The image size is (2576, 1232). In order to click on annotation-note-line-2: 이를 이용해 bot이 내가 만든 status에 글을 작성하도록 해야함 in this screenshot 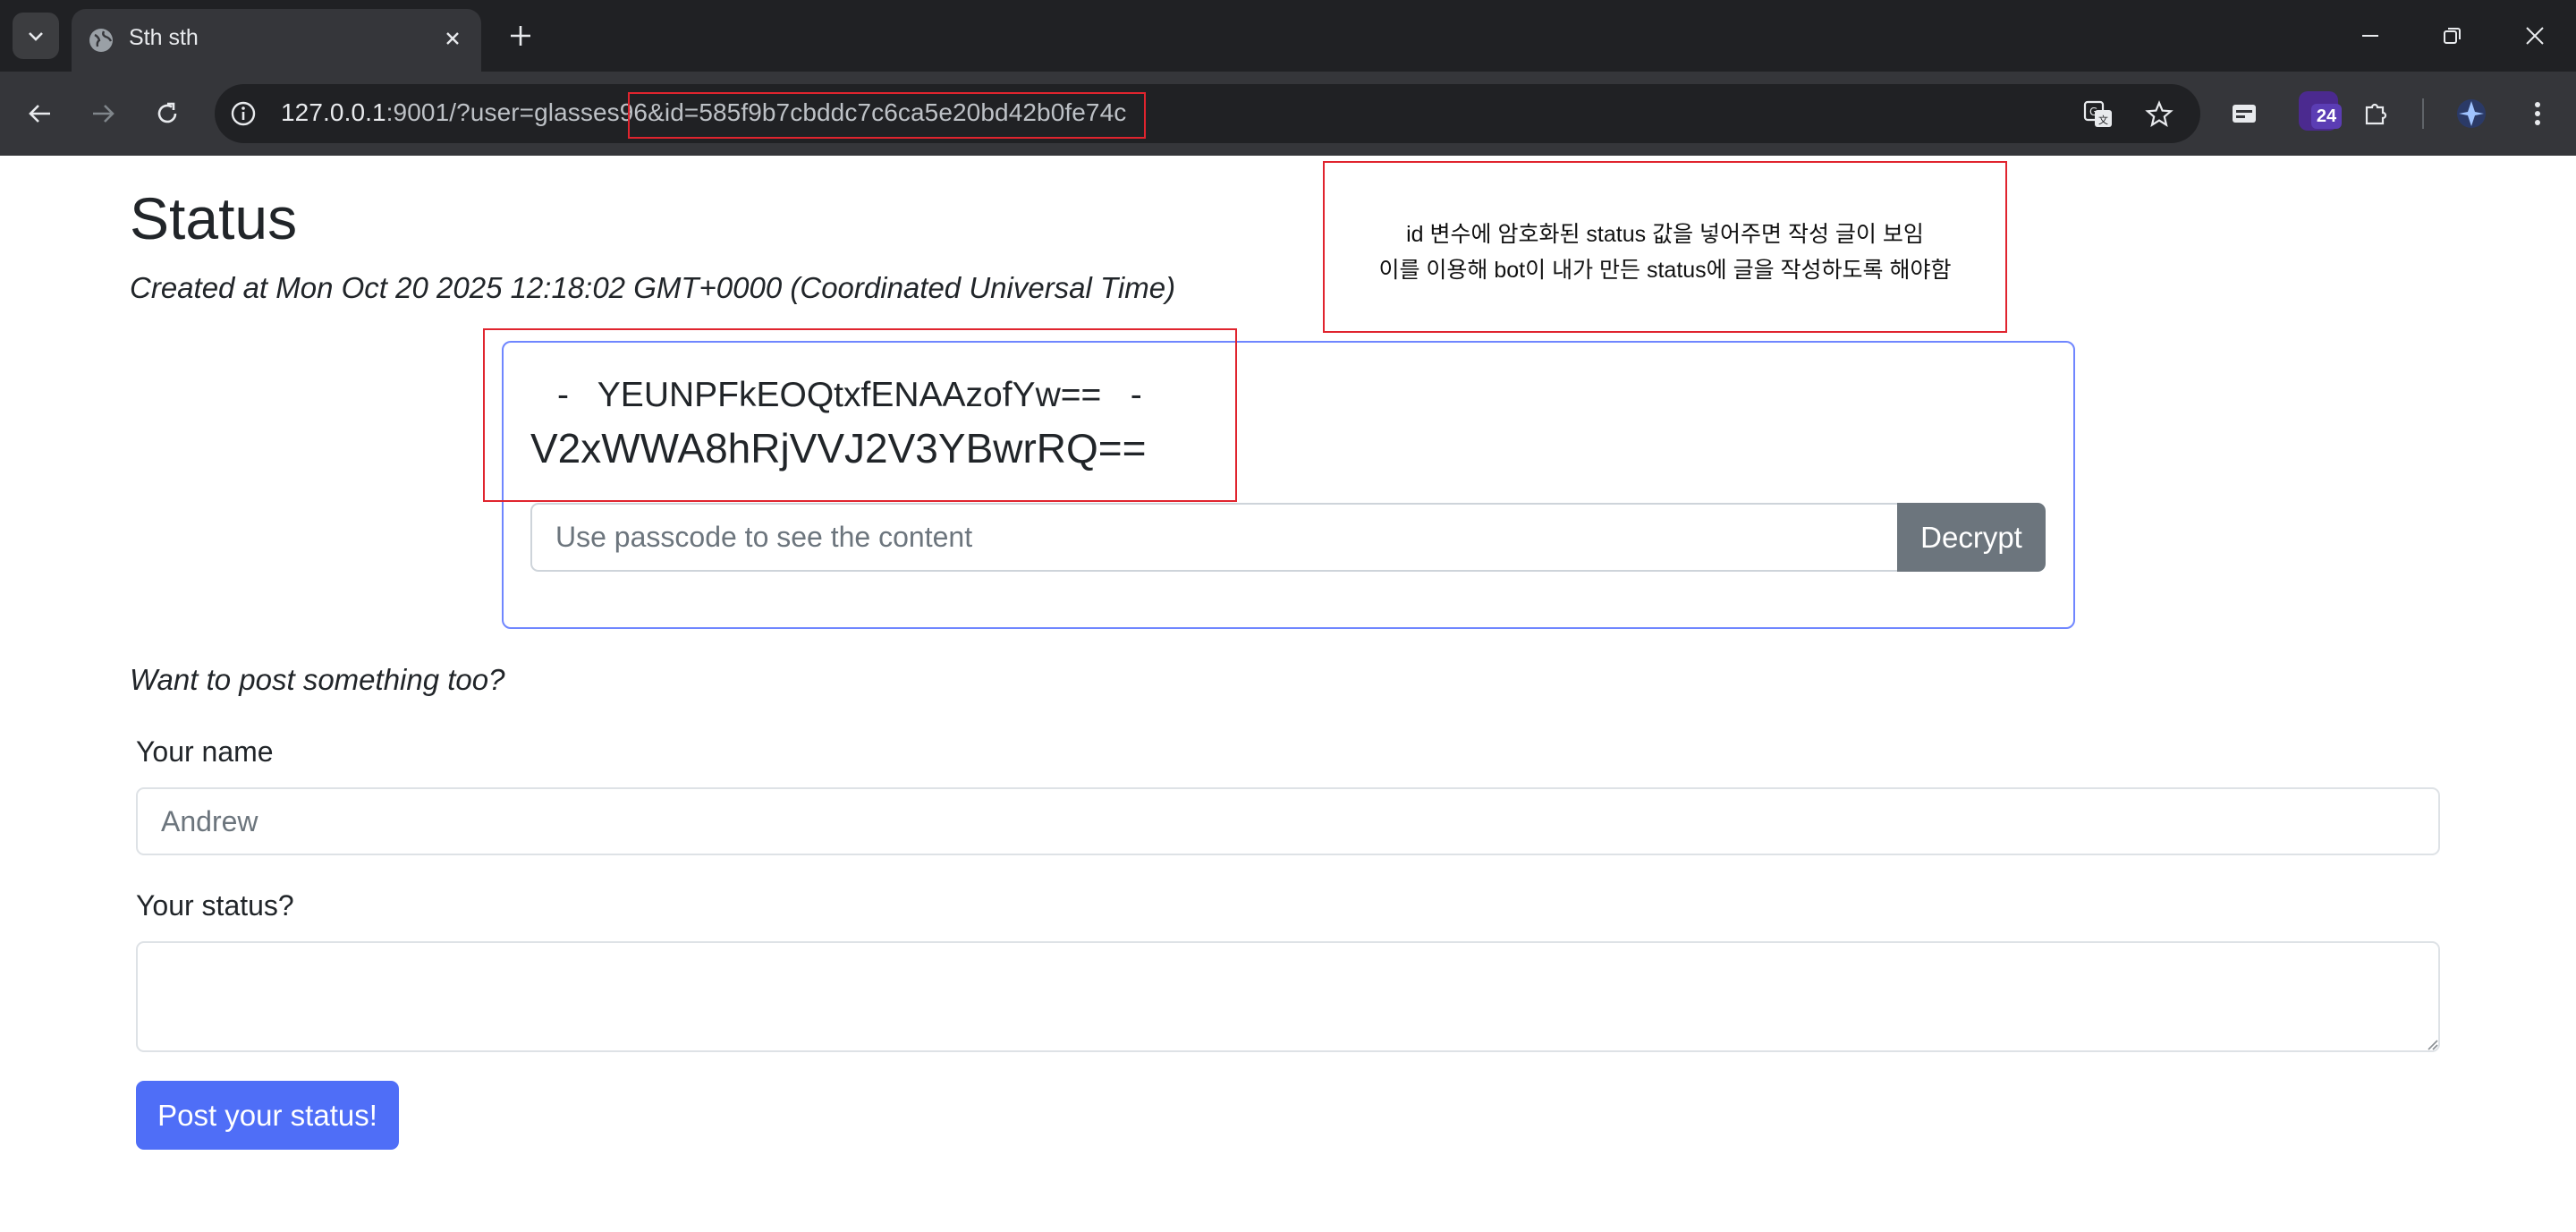, I will do `click(1665, 271)`.